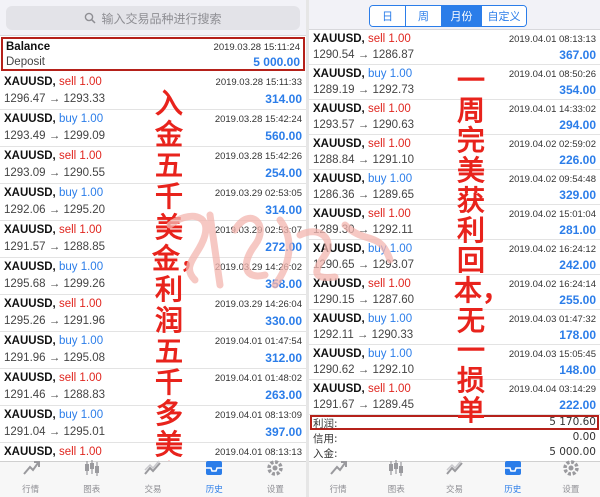 The height and width of the screenshot is (497, 600). What do you see at coordinates (283, 394) in the screenshot?
I see `deal-profit: 263.00` at bounding box center [283, 394].